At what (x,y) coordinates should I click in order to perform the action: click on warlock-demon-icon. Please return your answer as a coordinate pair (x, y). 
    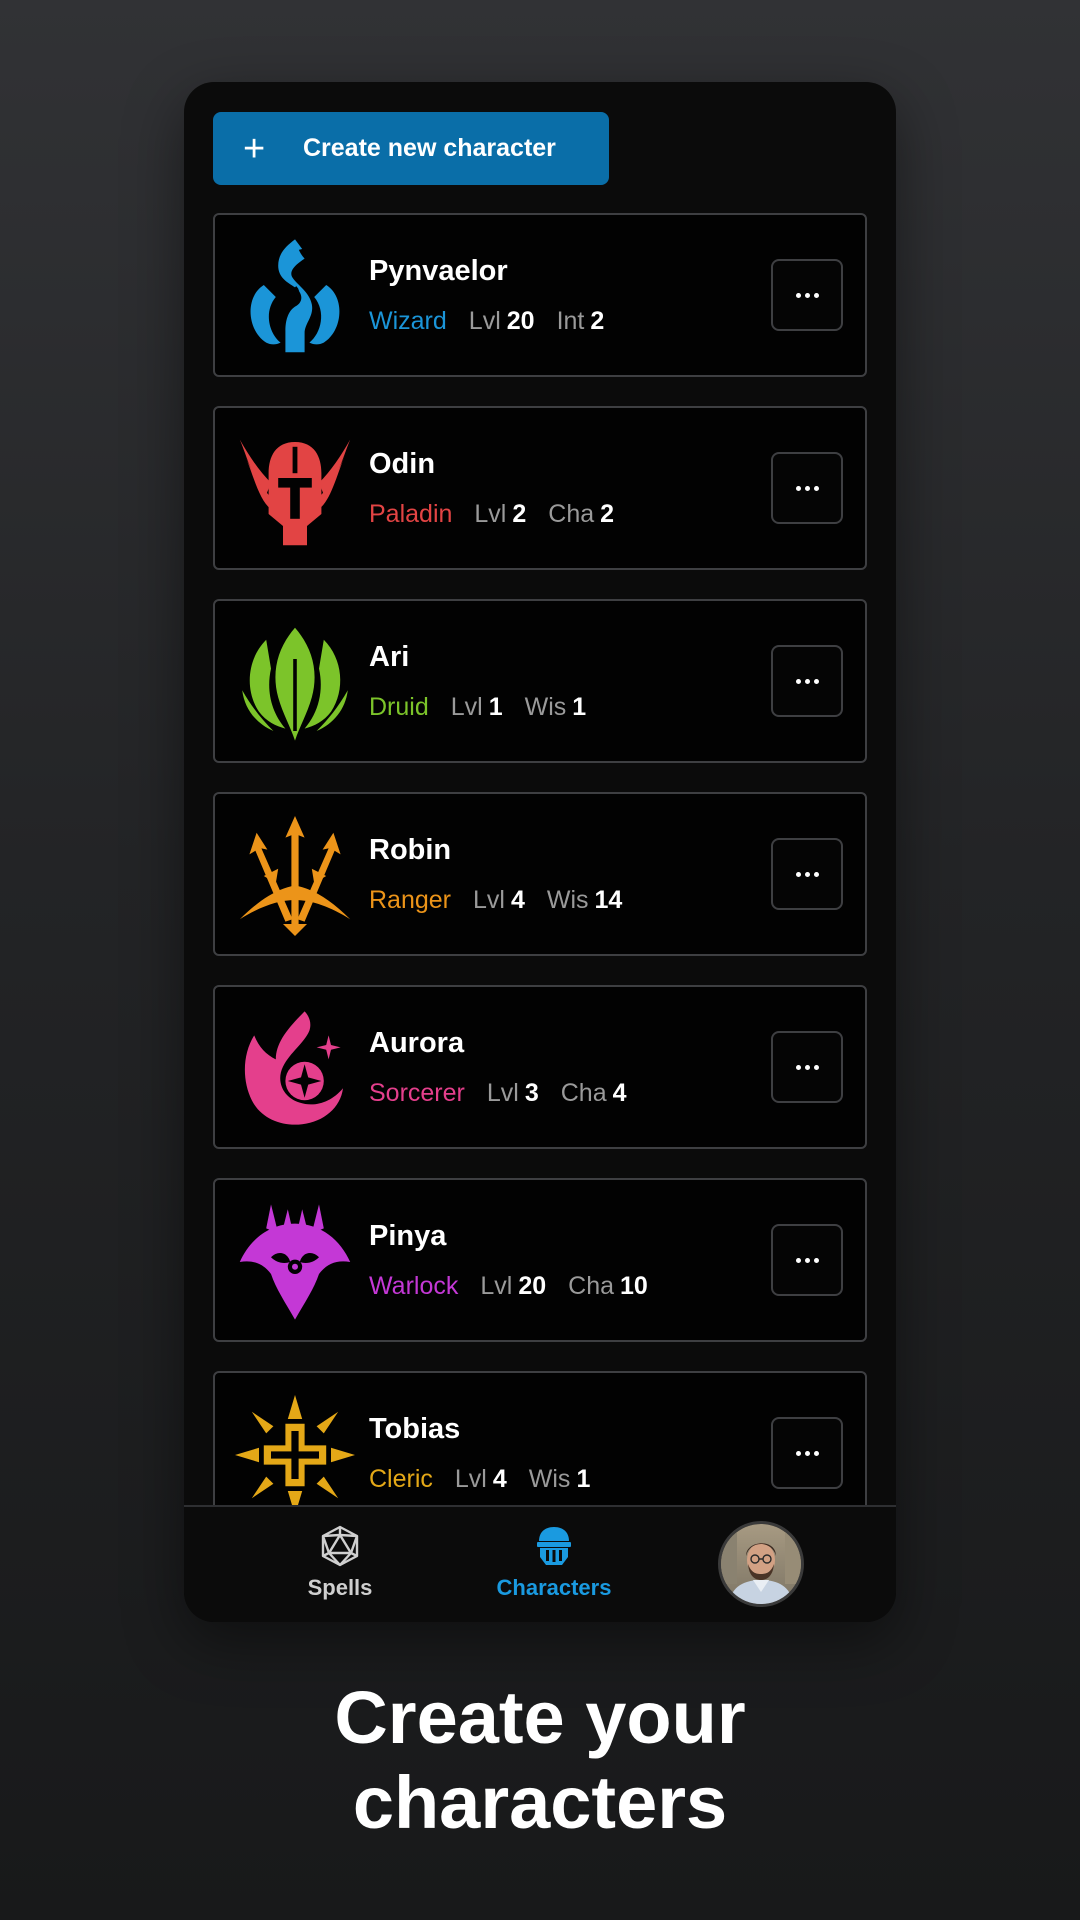
    Looking at the image, I should click on (295, 1262).